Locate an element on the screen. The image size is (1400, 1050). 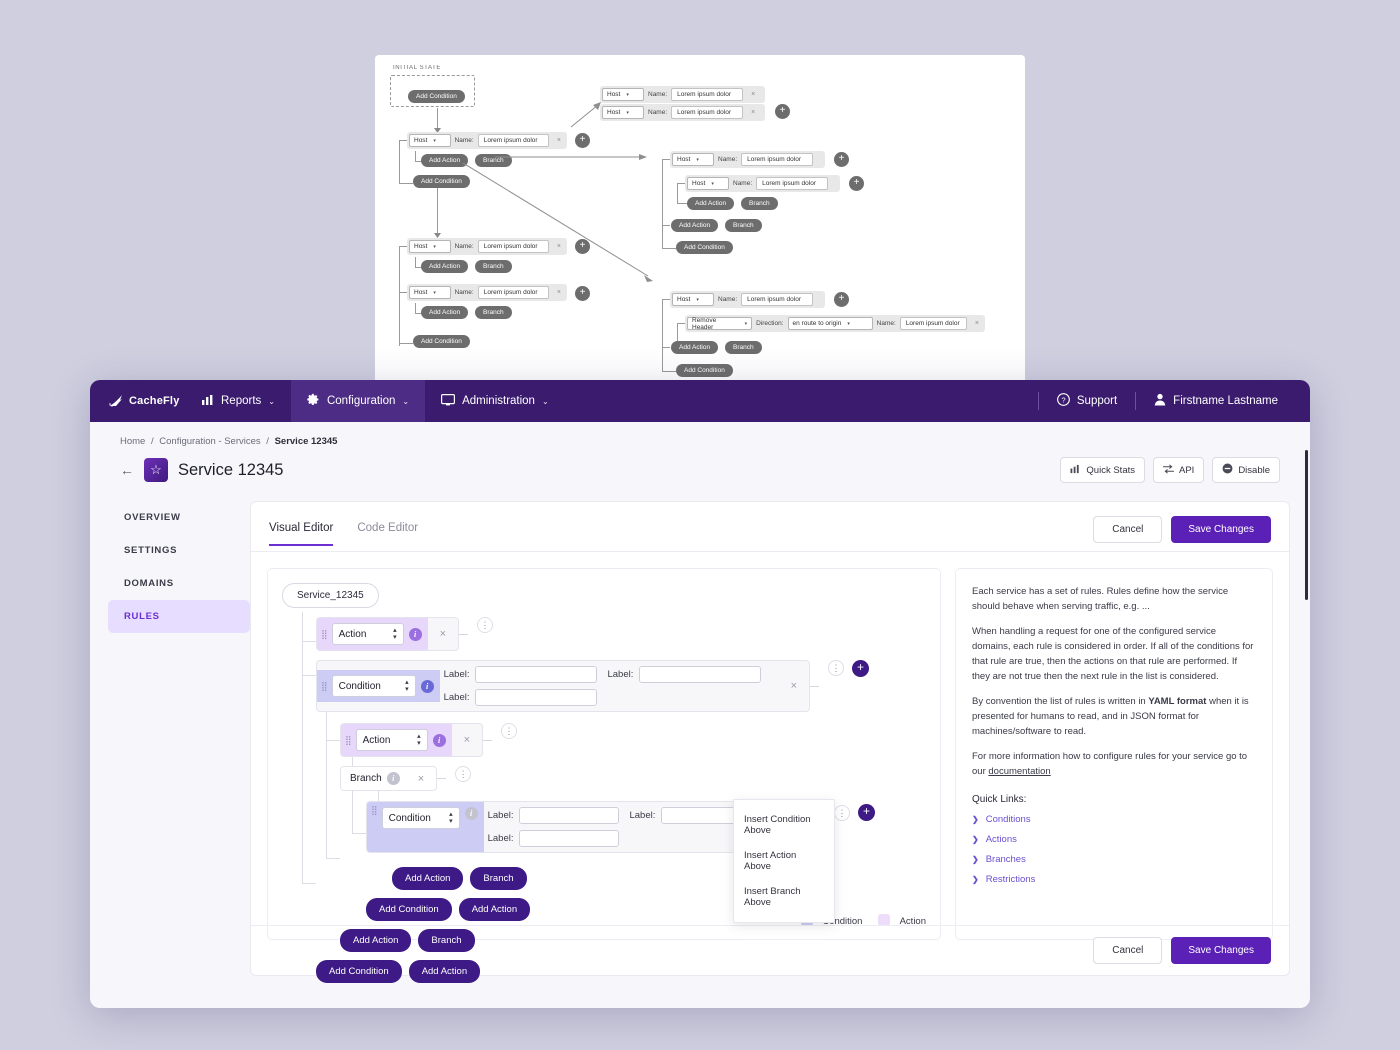
cancel-button-bottom: Cancel is located at coordinates (1128, 950).